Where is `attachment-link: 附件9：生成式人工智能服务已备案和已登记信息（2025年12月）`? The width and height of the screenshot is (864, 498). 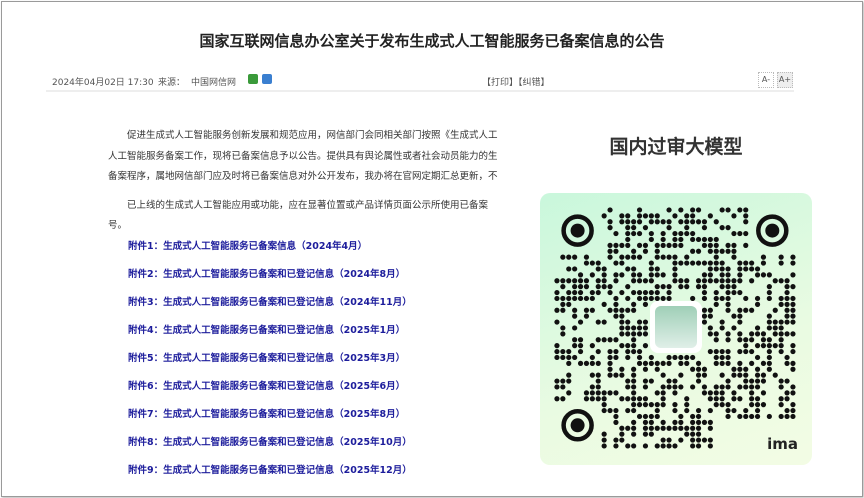
attachment-link: 附件9：生成式人工智能服务已备案和已登记信息（2025年12月） is located at coordinates (270, 476).